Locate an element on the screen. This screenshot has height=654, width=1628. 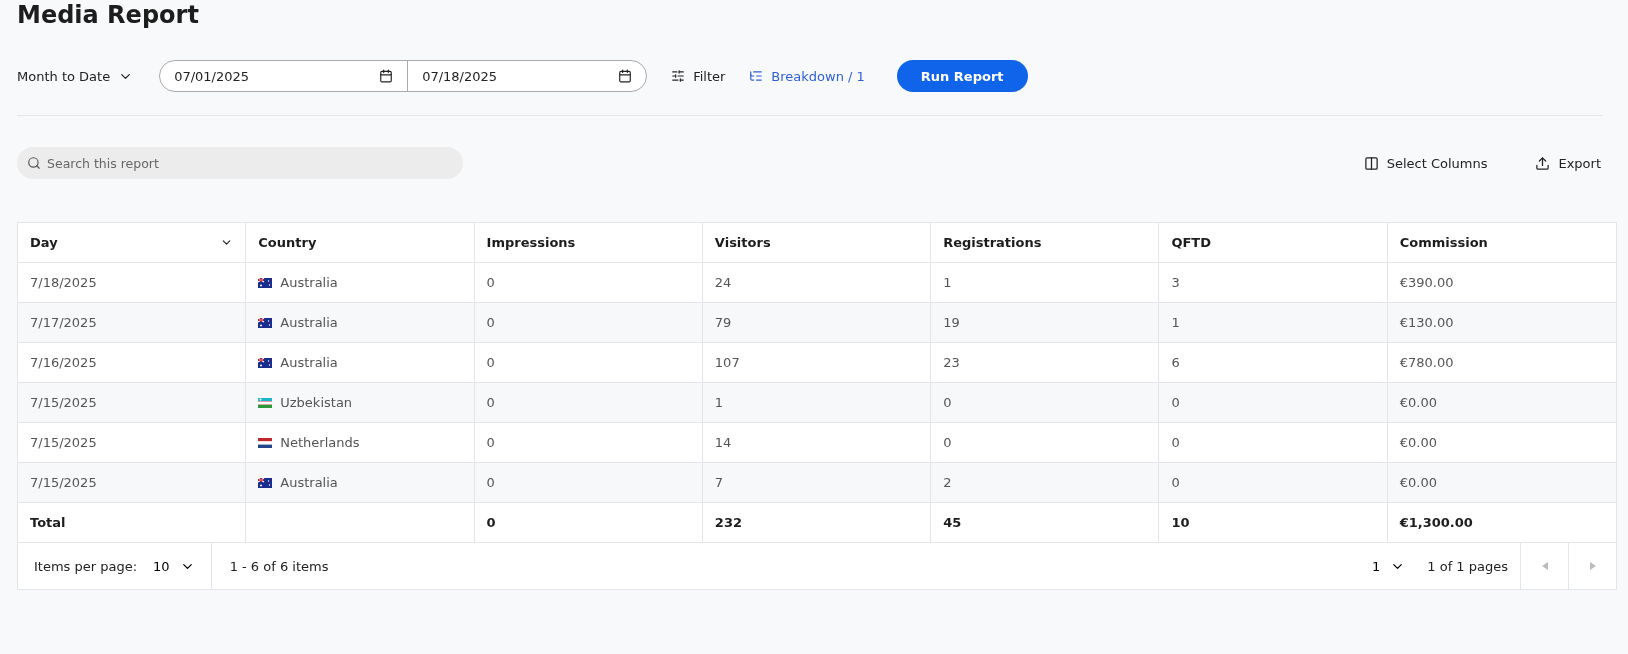
triangle-left-icon is located at coordinates (1544, 566).